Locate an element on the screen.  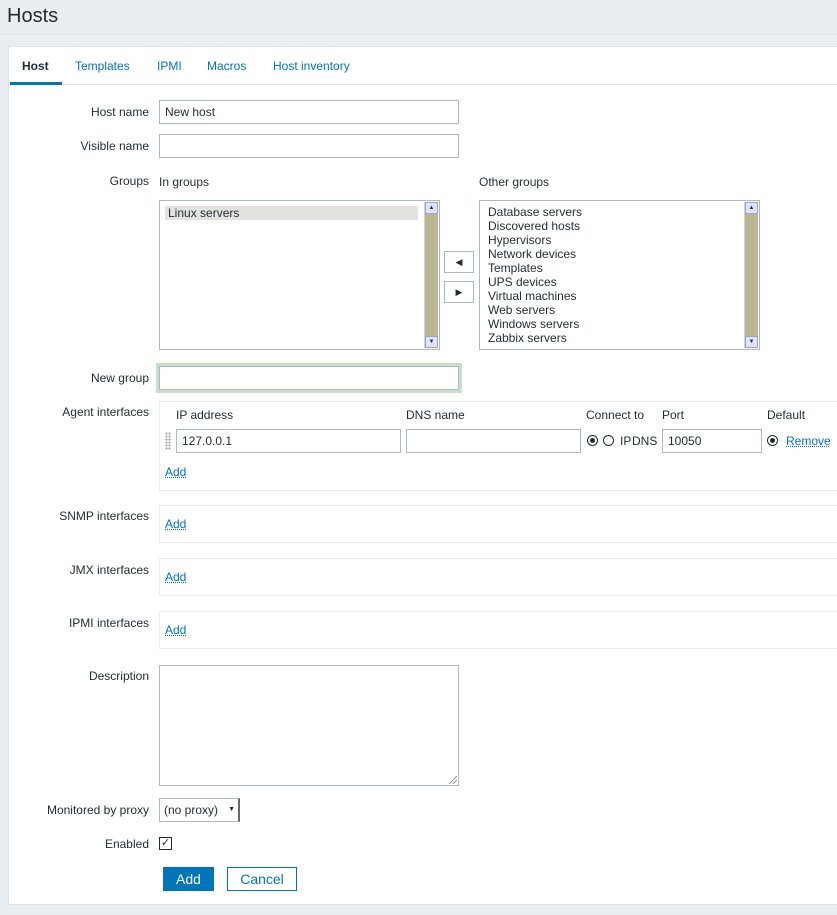
check-icon: ✓ is located at coordinates (165, 843).